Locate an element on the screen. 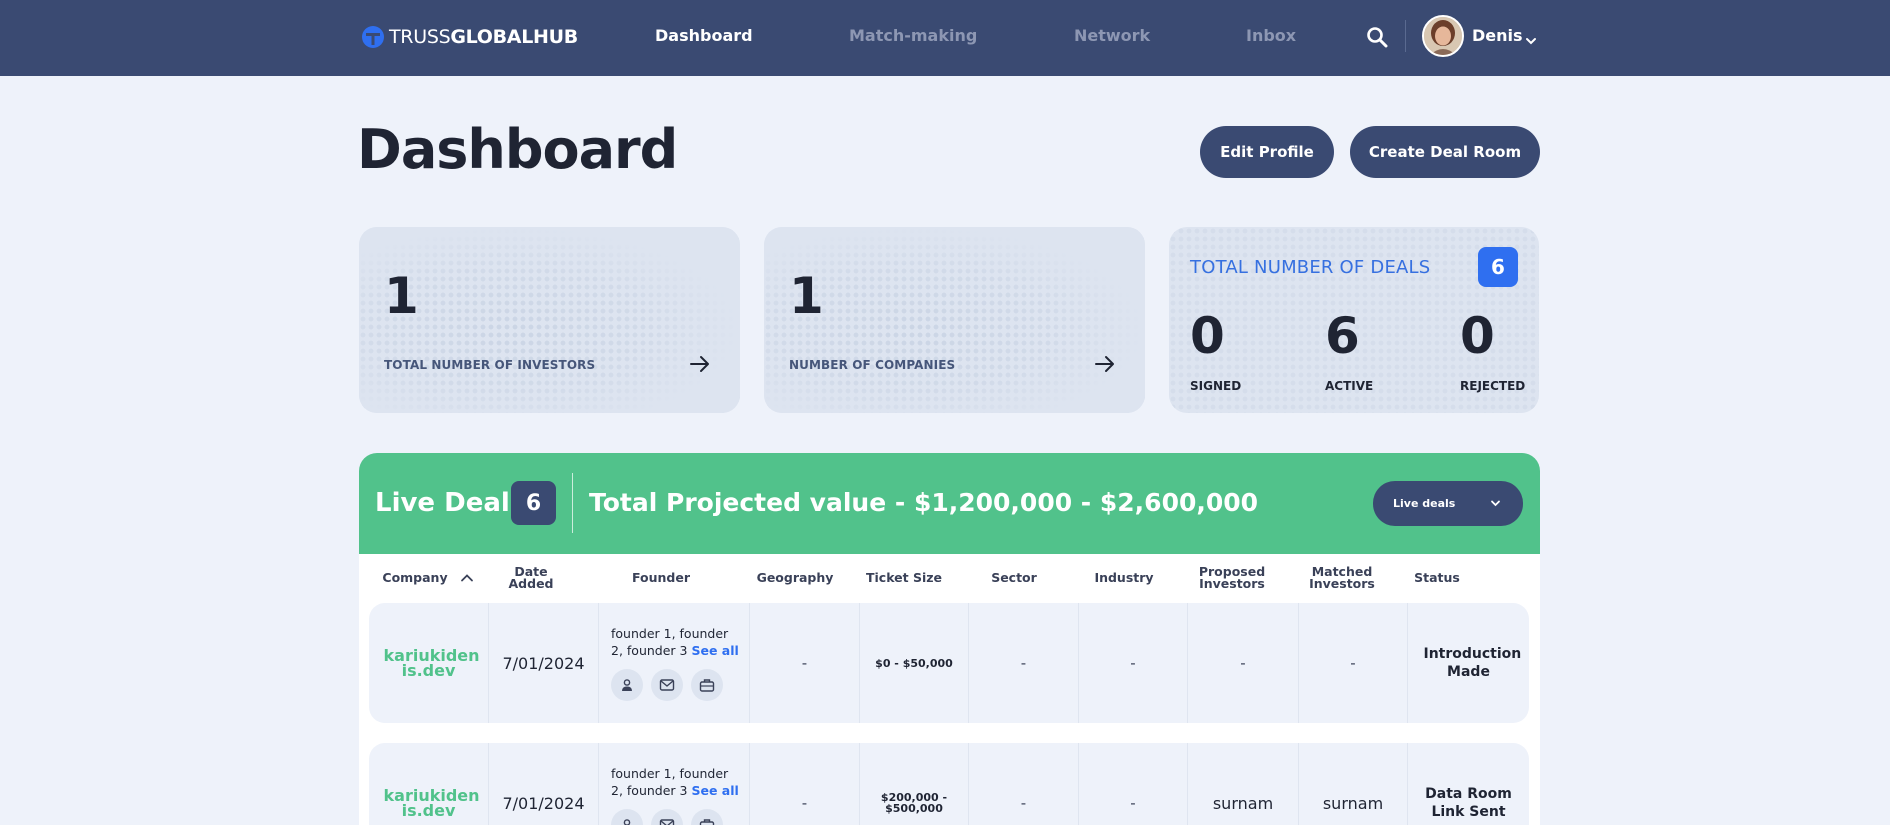 The width and height of the screenshot is (1890, 825). search-icon is located at coordinates (1377, 37).